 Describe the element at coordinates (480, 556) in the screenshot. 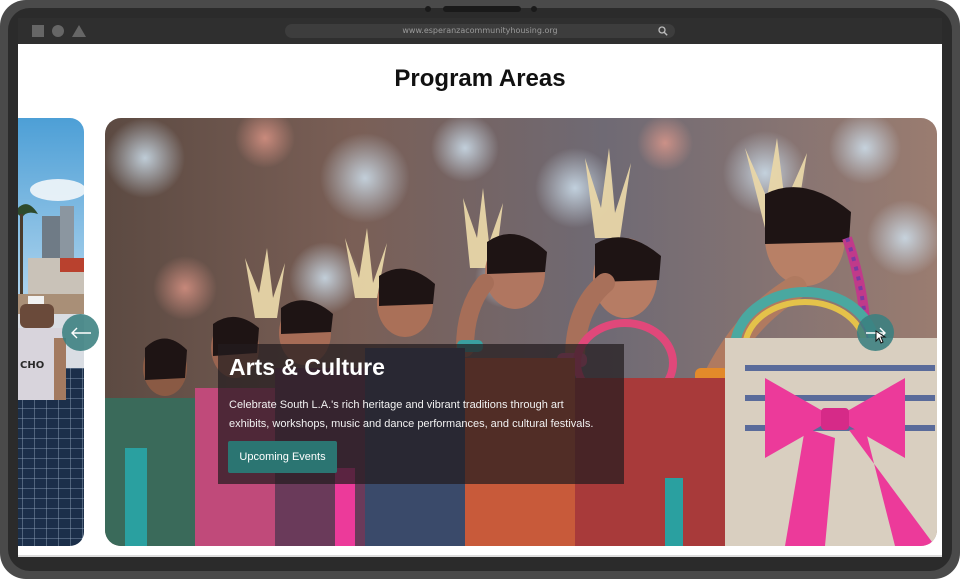

I see `page-bottom-divider` at that location.